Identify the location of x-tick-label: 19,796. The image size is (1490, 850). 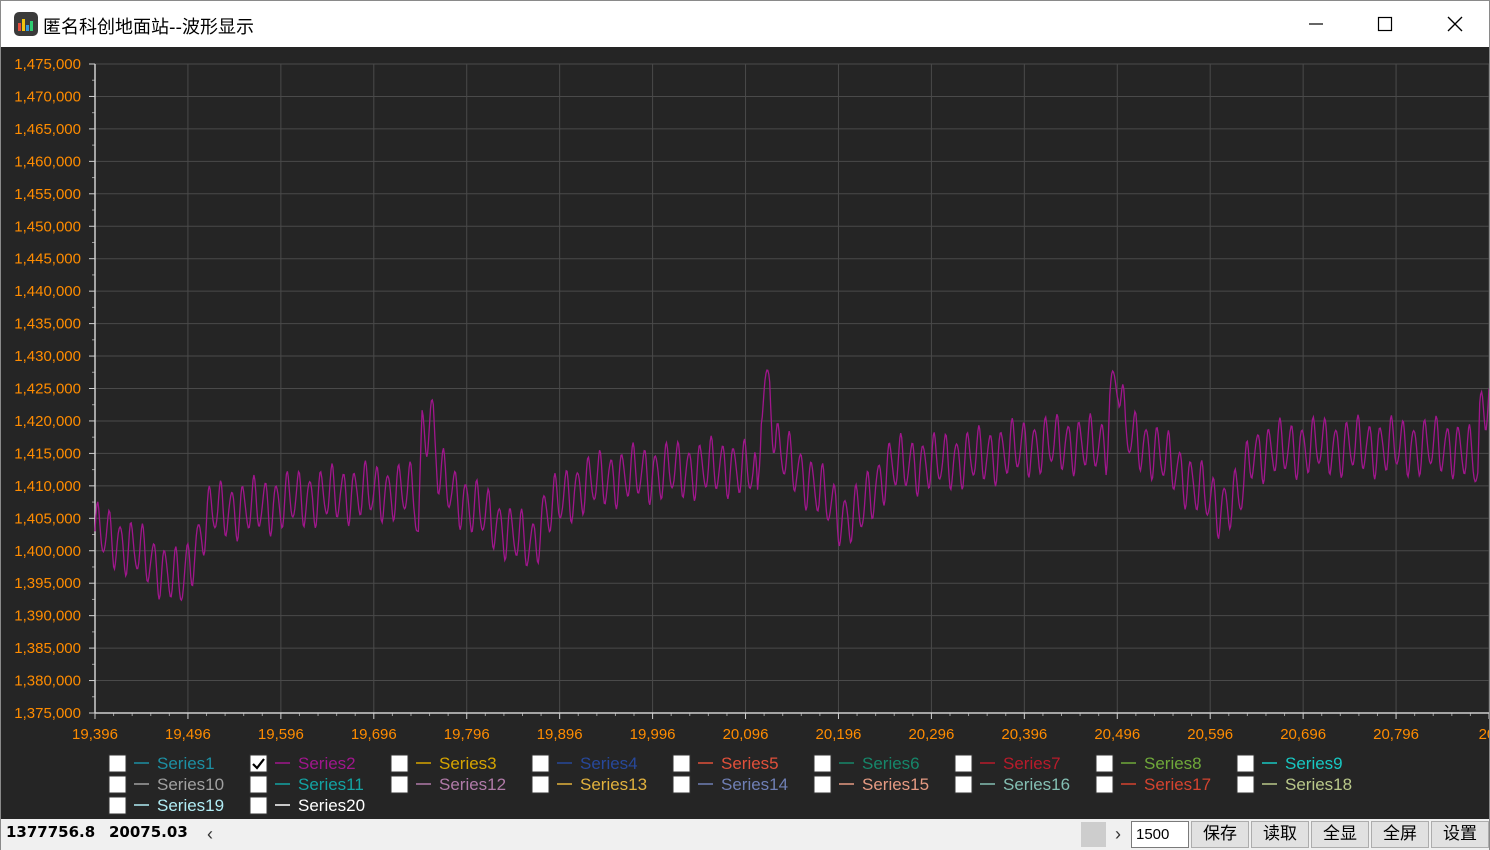
(467, 734).